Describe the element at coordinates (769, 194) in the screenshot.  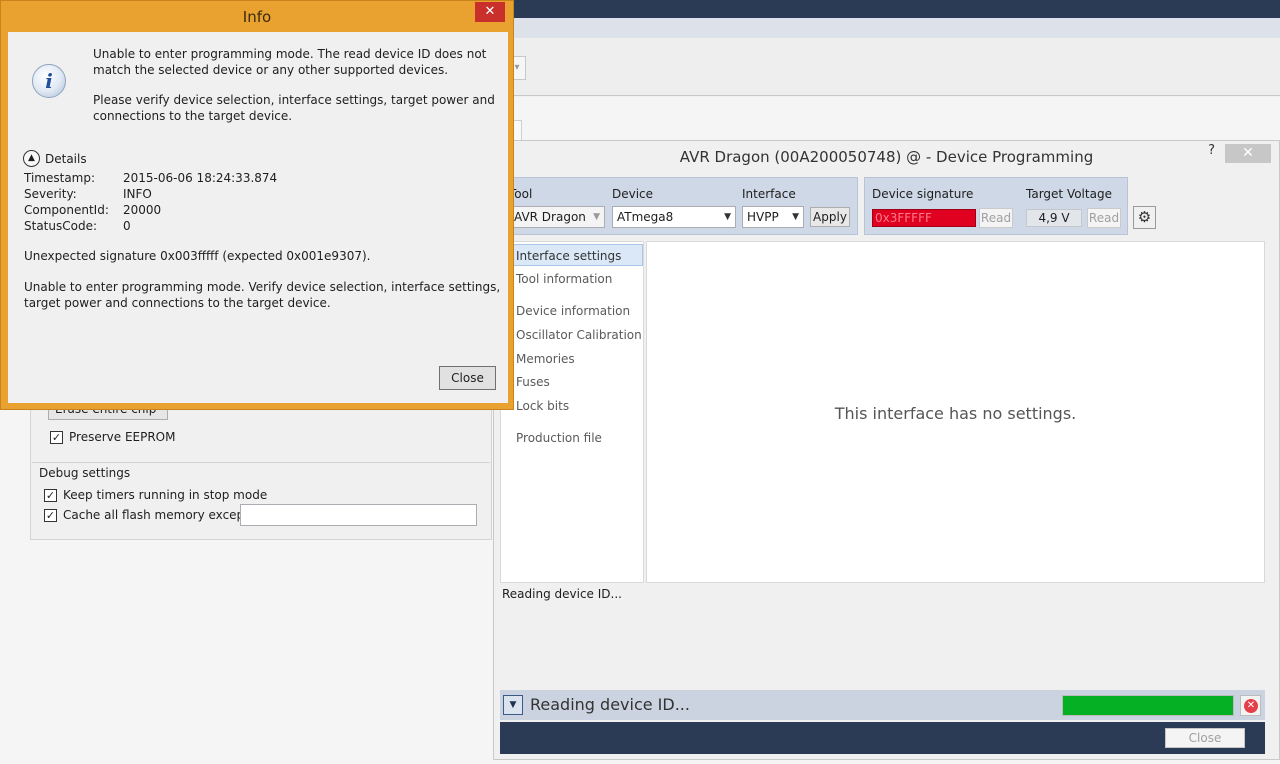
I see `interface-label: Interface` at that location.